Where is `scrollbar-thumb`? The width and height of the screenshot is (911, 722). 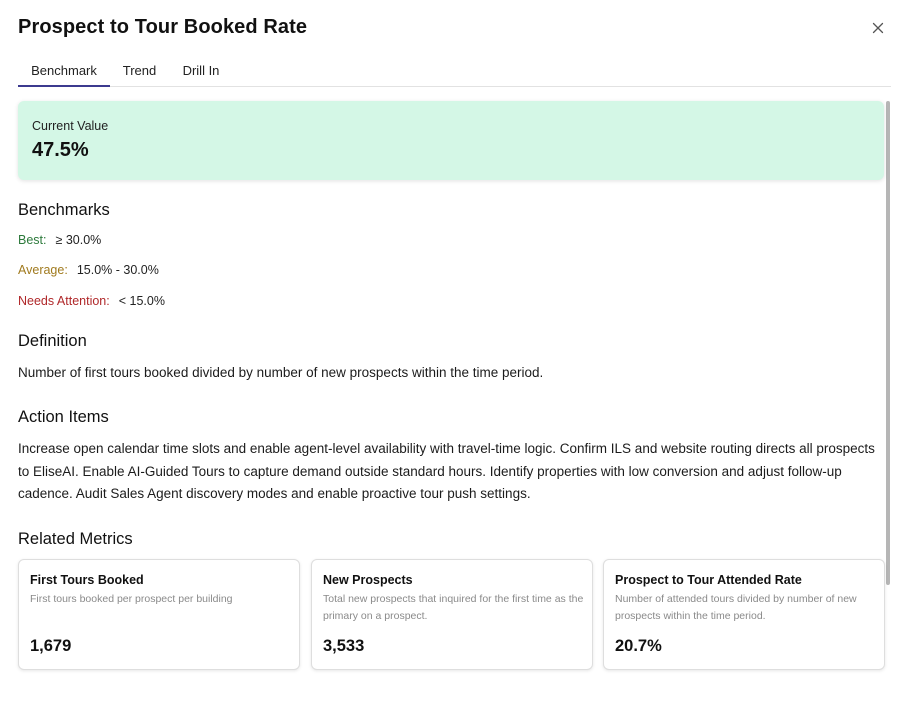 scrollbar-thumb is located at coordinates (888, 343).